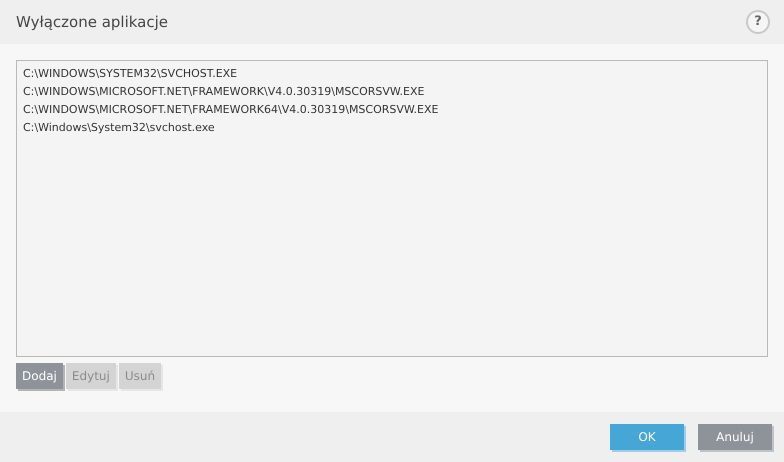 This screenshot has width=784, height=462. Describe the element at coordinates (230, 110) in the screenshot. I see `list-item: C:\WINDOWS\MICROSOFT.NET\FRAMEWORK64\V4.0.30319\MSCORSVW.EXE` at that location.